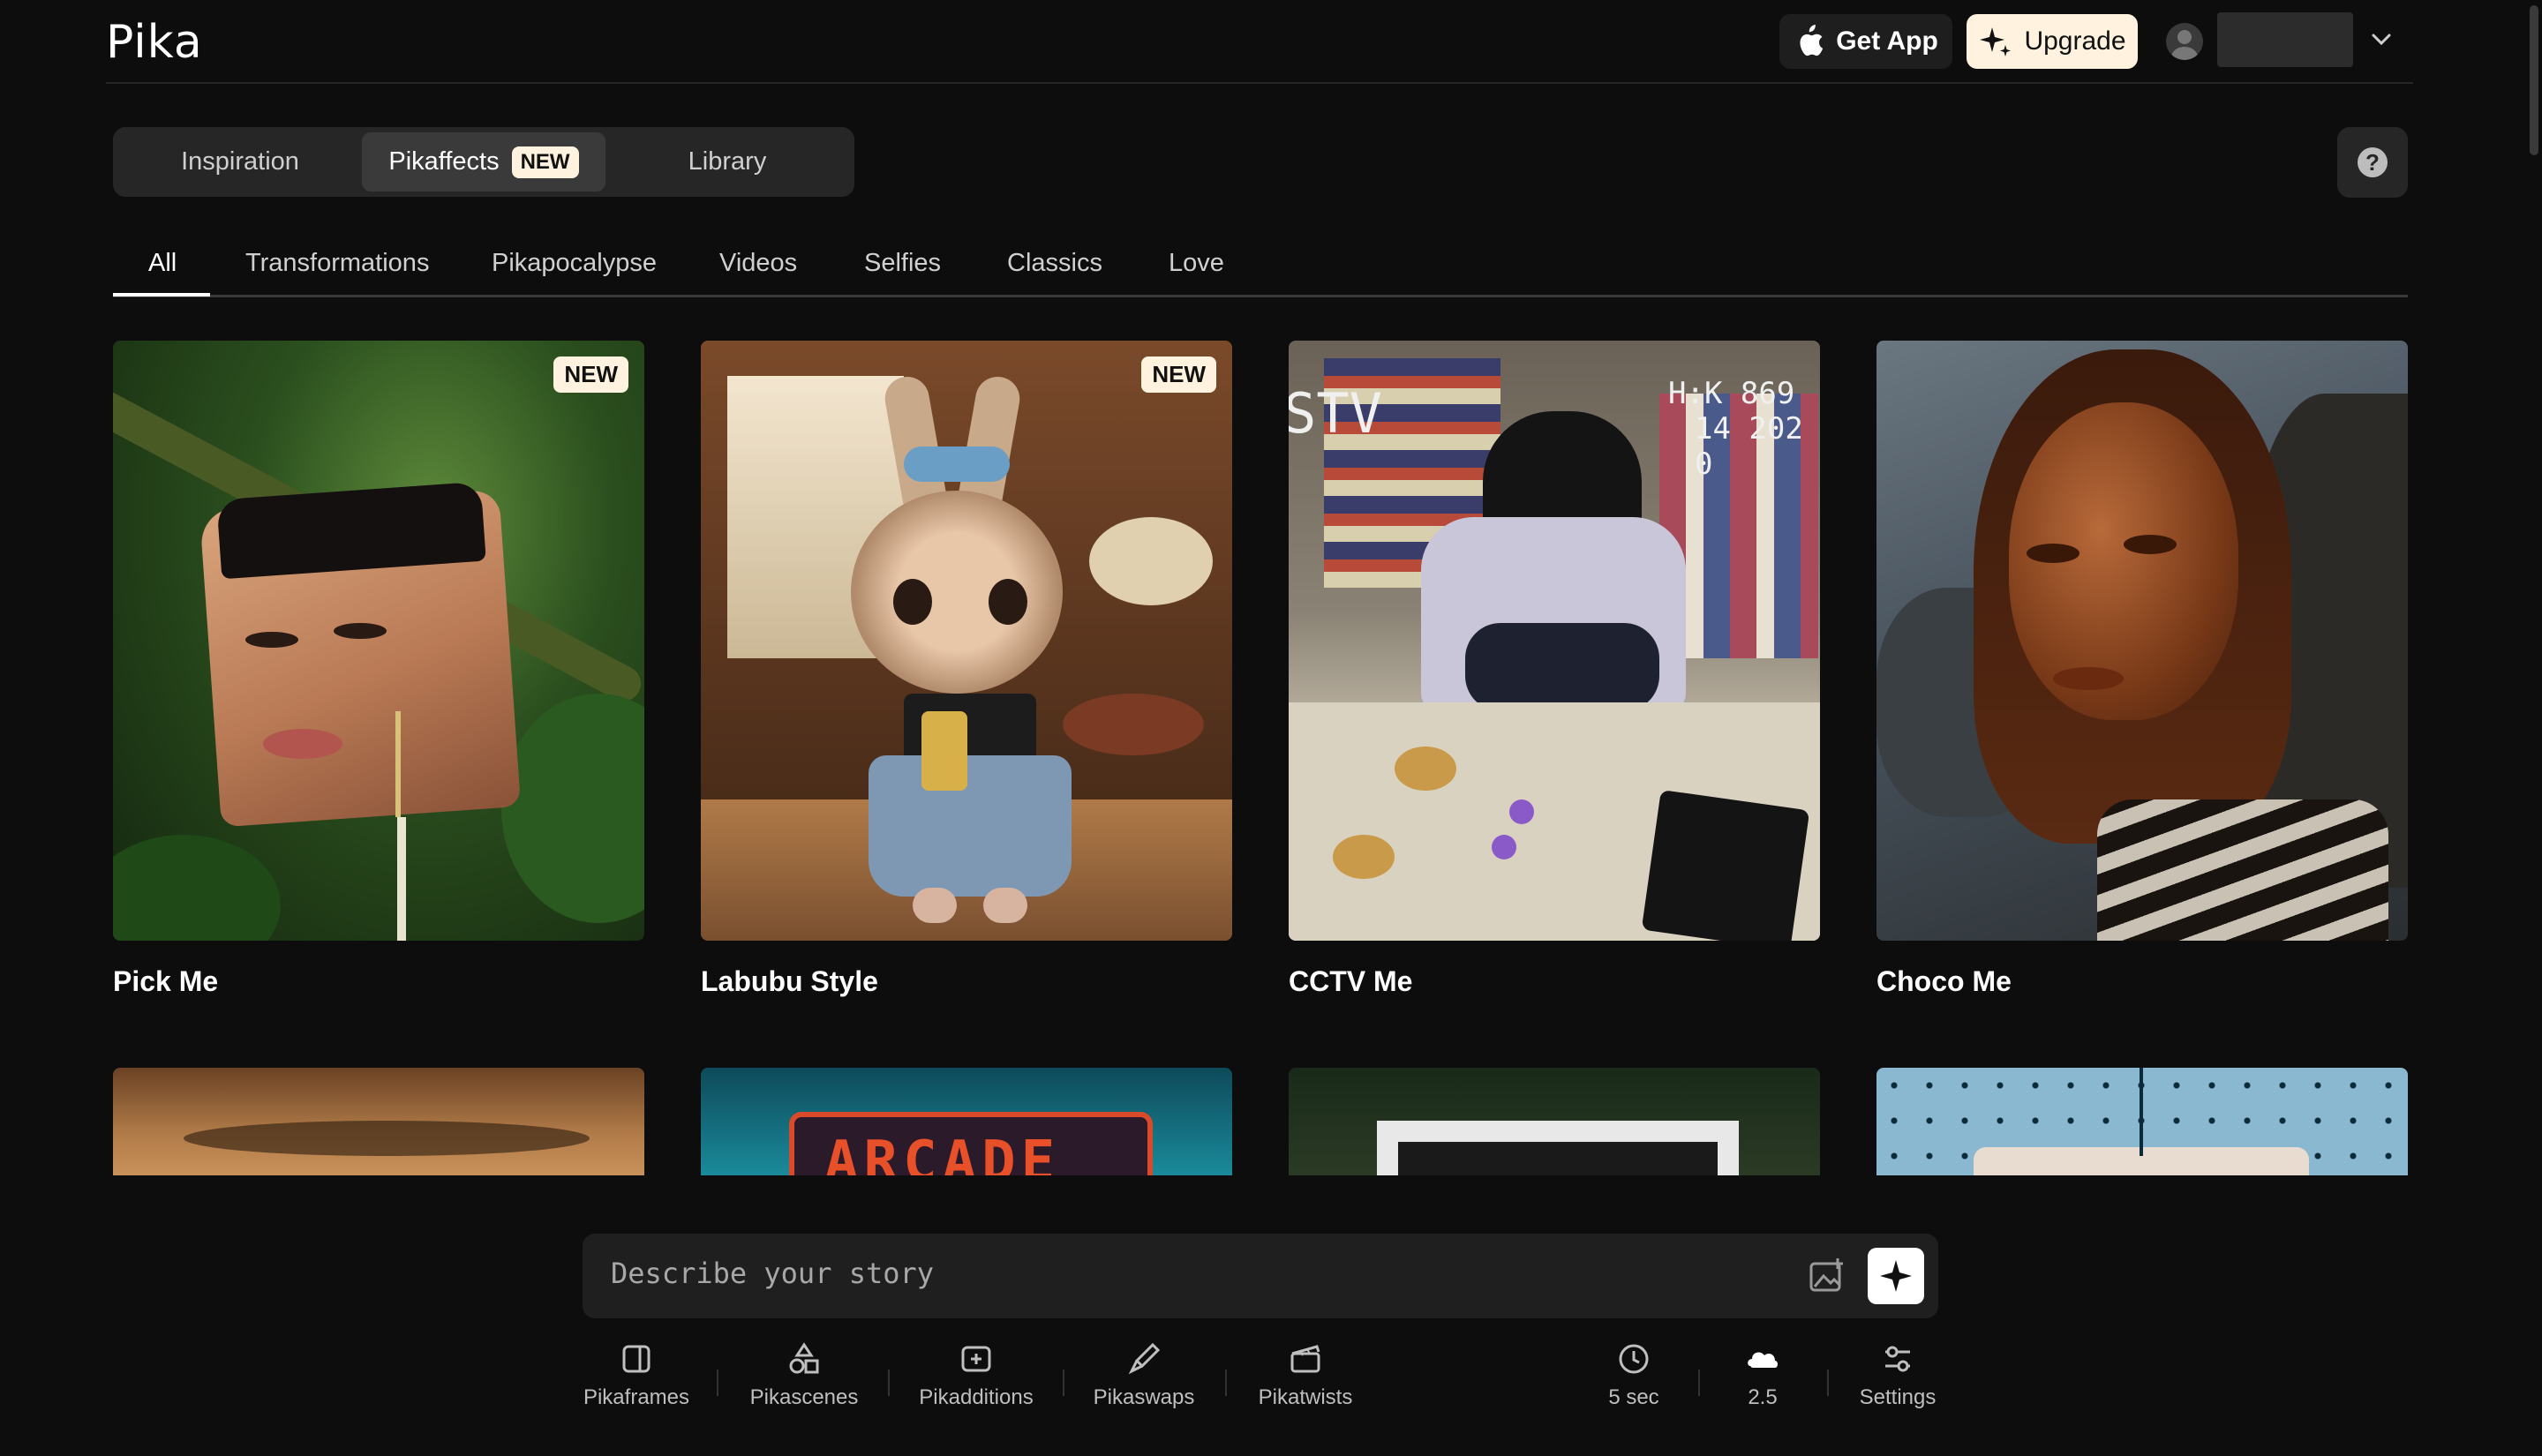 This screenshot has height=1456, width=2542. What do you see at coordinates (966, 1121) in the screenshot?
I see `effect-card-thumbnail: ARCADE` at bounding box center [966, 1121].